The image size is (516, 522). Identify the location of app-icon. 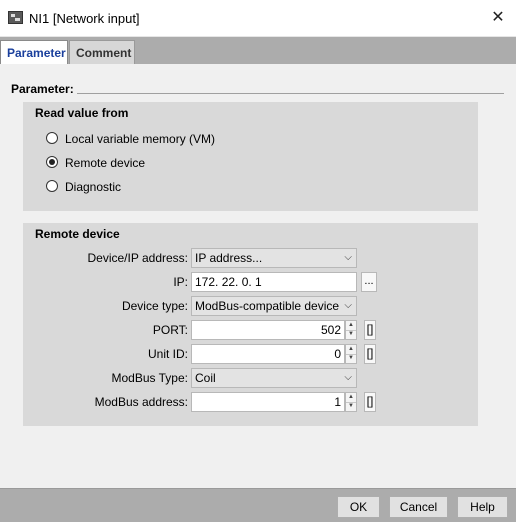
(15, 17).